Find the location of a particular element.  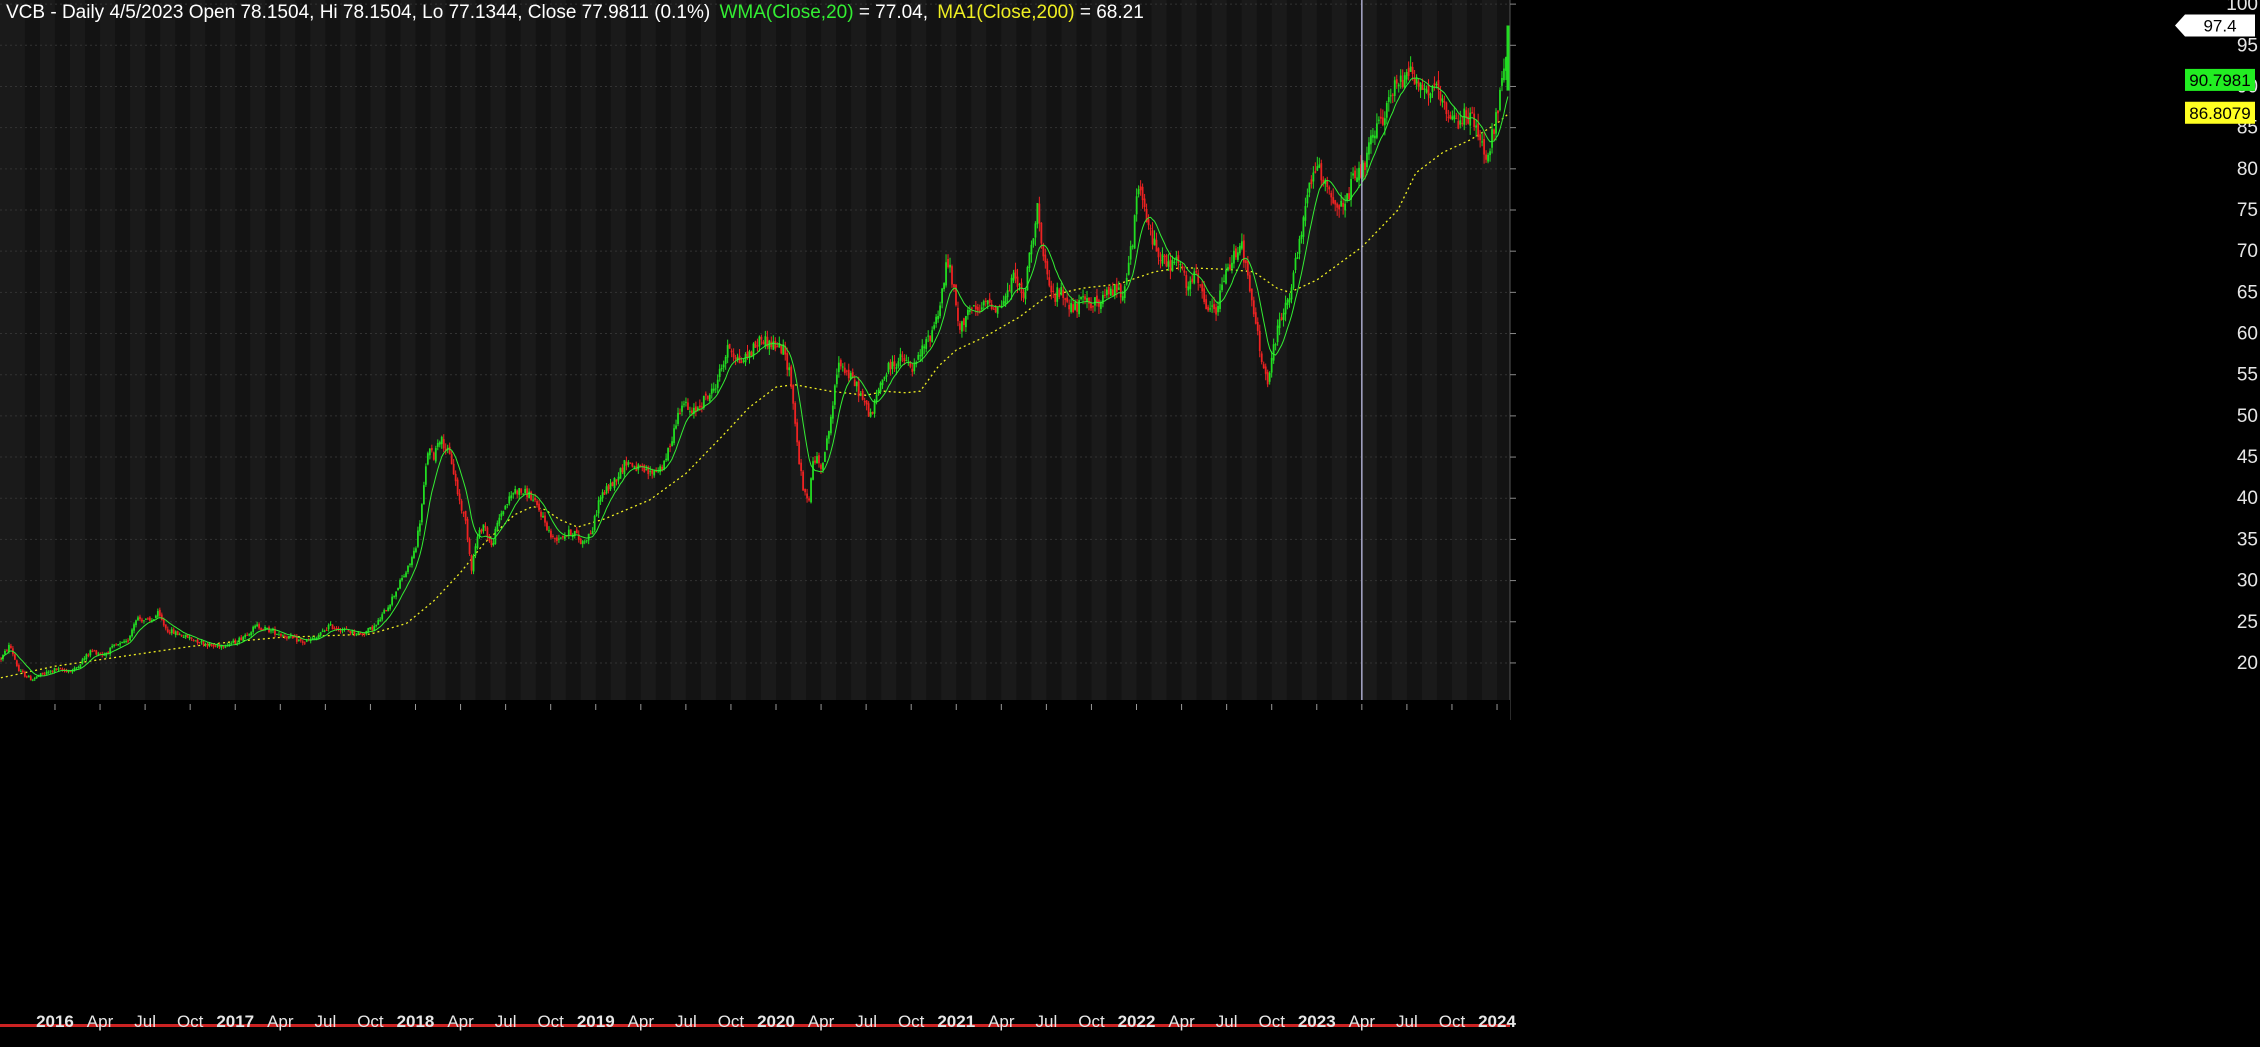

x-tick-label: 2022 is located at coordinates (1137, 1021).